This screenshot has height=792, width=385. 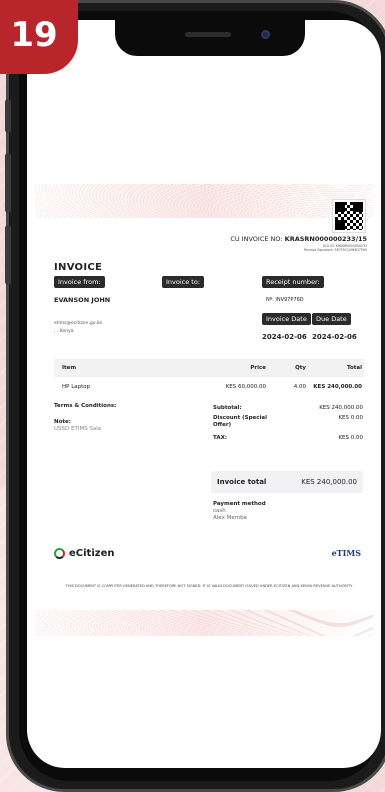 I want to click on speaker-grille, so click(x=208, y=34).